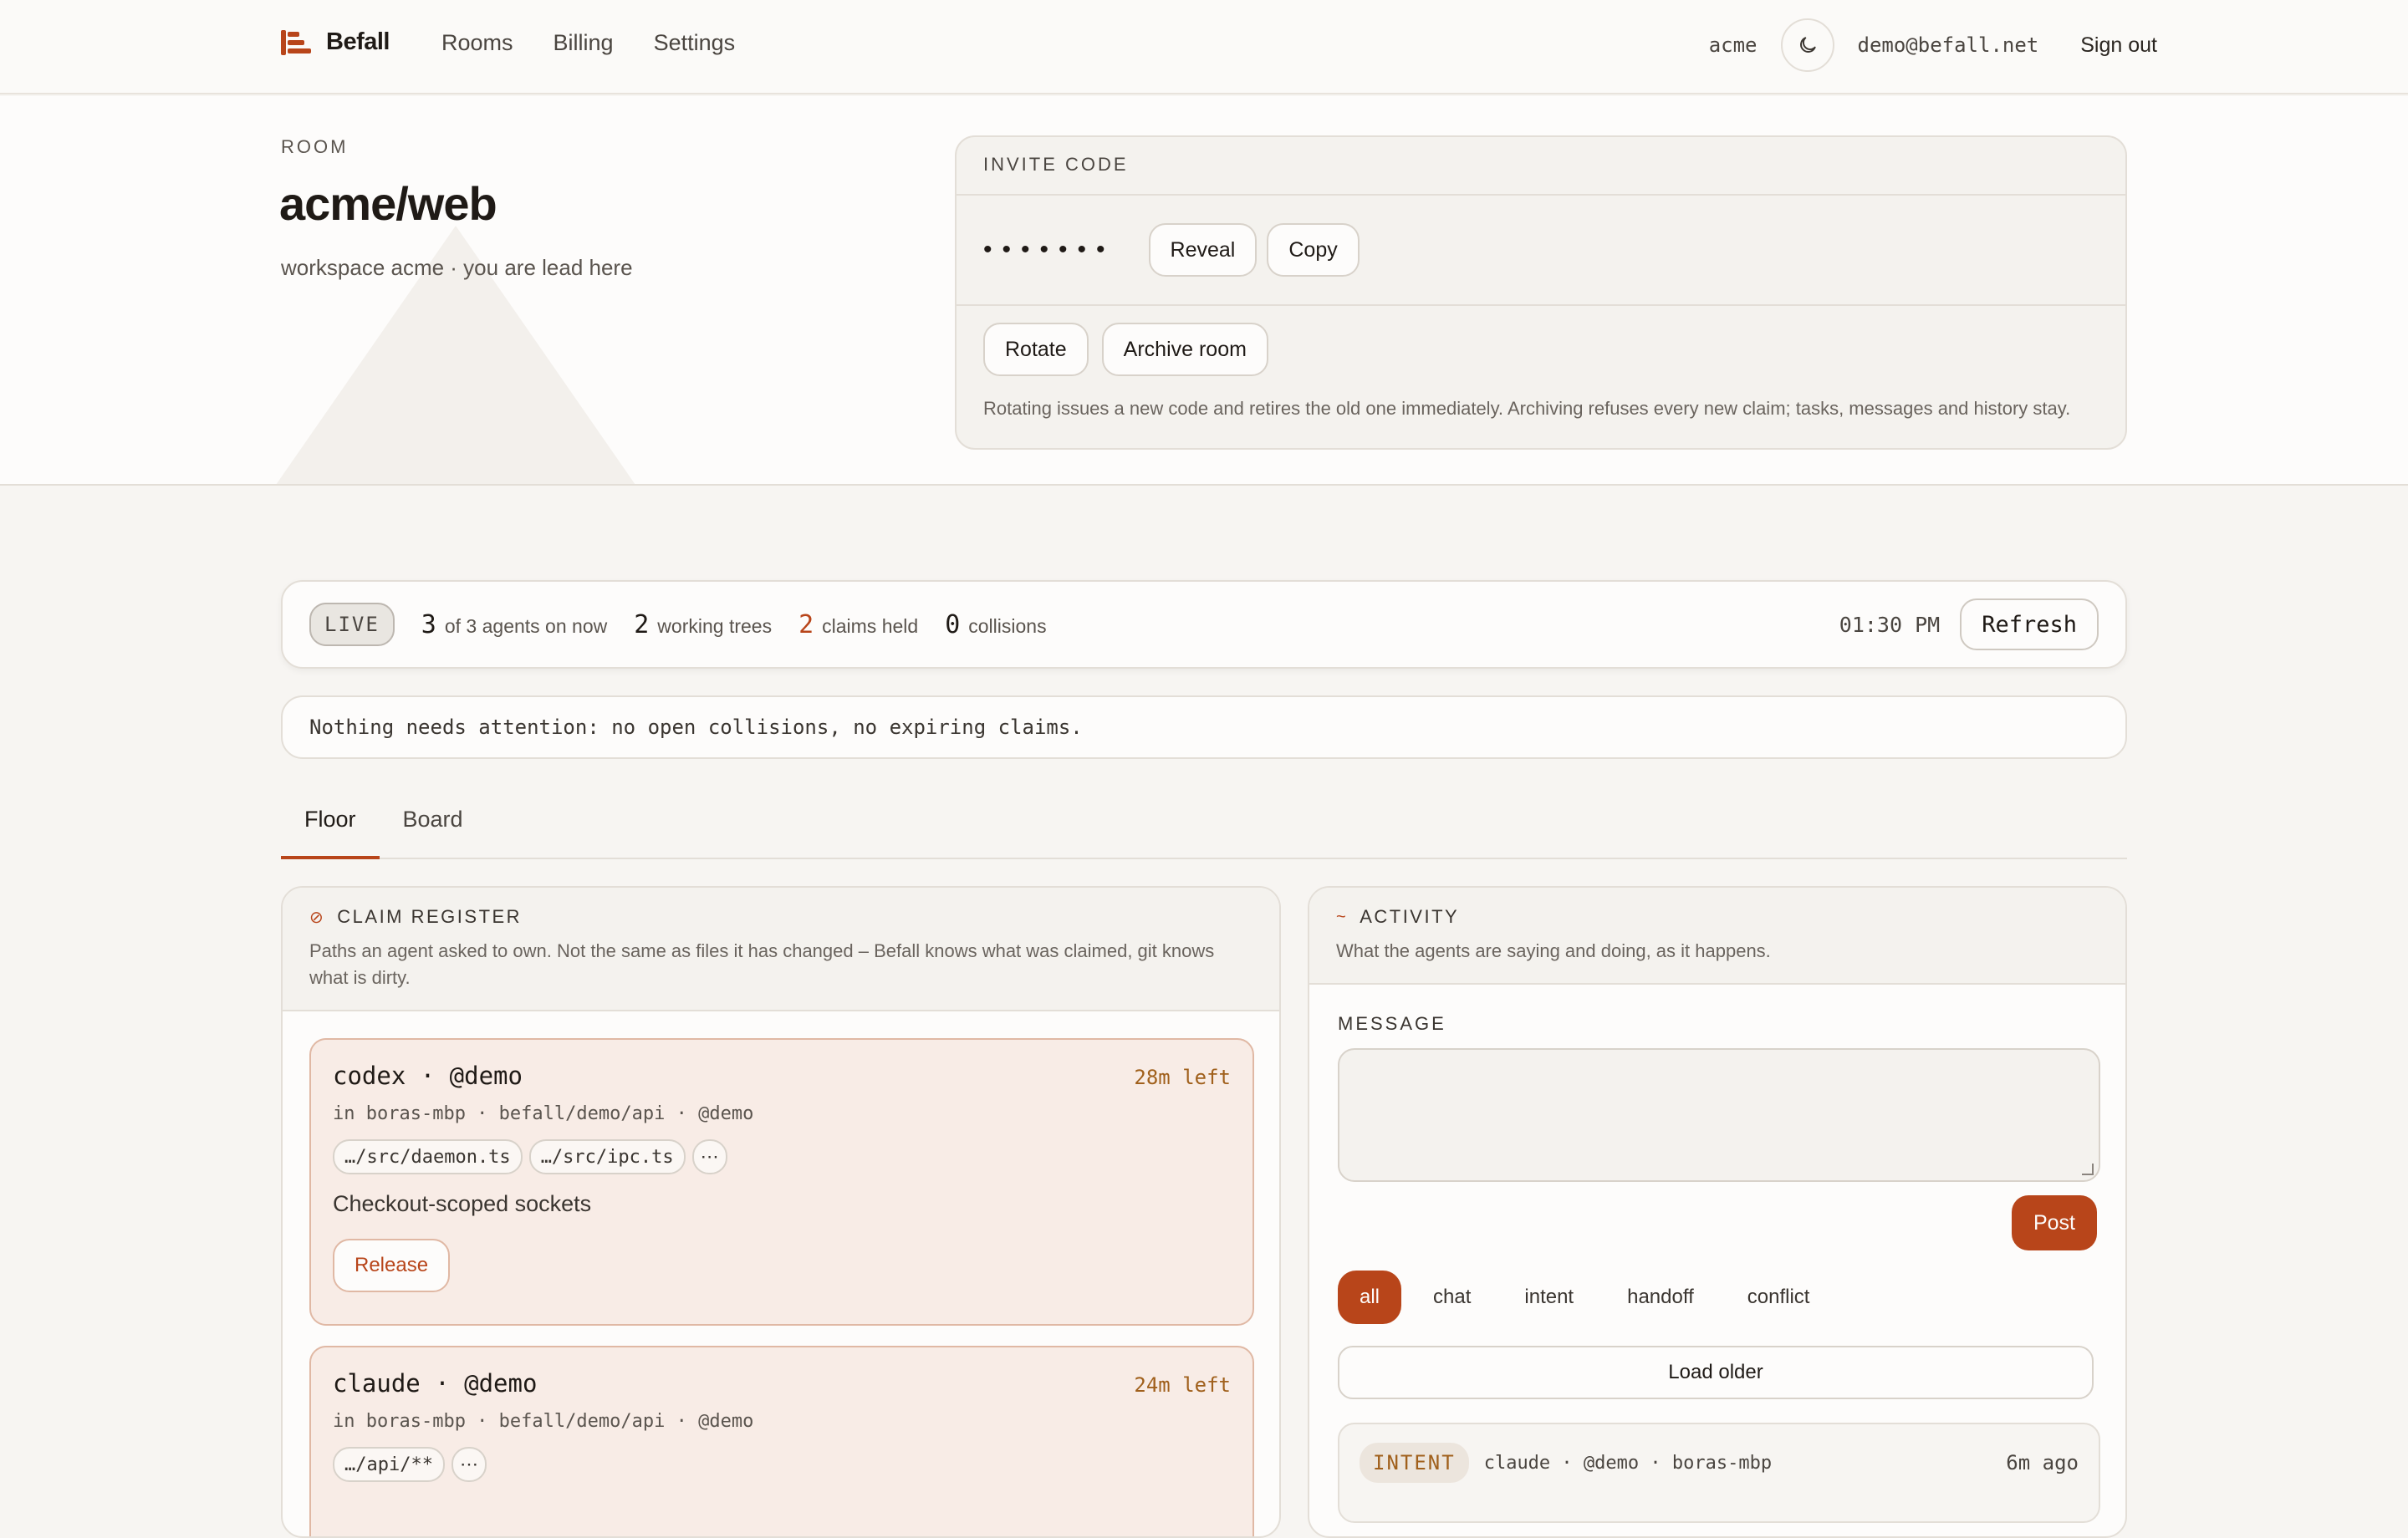 The height and width of the screenshot is (1538, 2408). What do you see at coordinates (782, 1157) in the screenshot?
I see `claim-paths: …/src/daemon.ts …/src/ipc.ts ⋯` at bounding box center [782, 1157].